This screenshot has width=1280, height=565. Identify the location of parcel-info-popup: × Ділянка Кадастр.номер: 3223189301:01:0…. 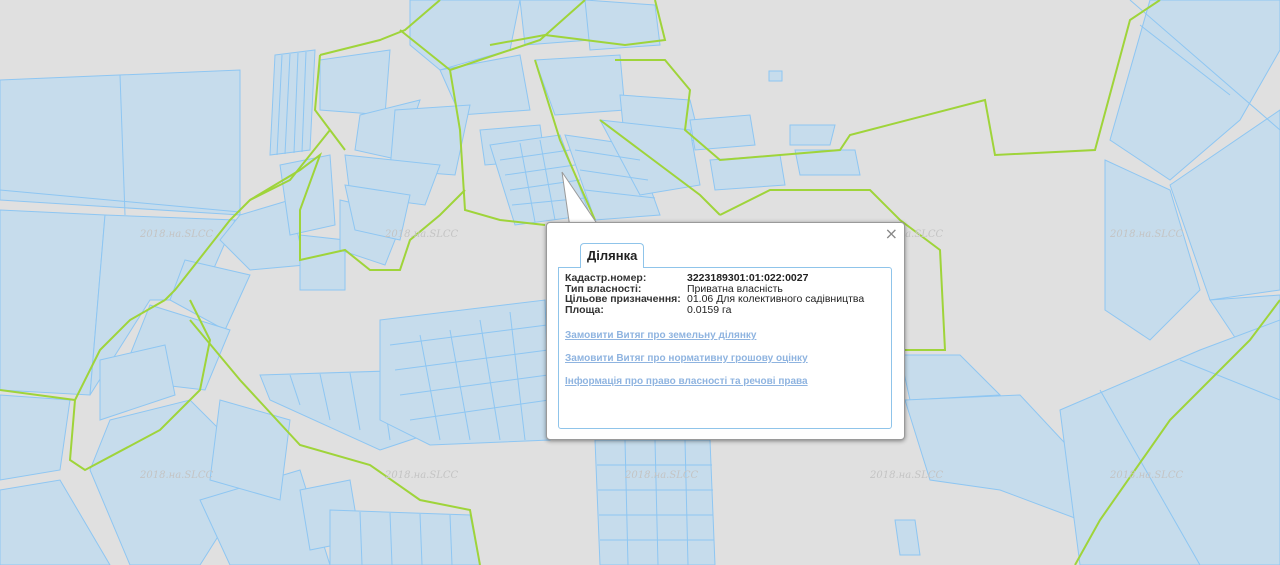
(725, 331).